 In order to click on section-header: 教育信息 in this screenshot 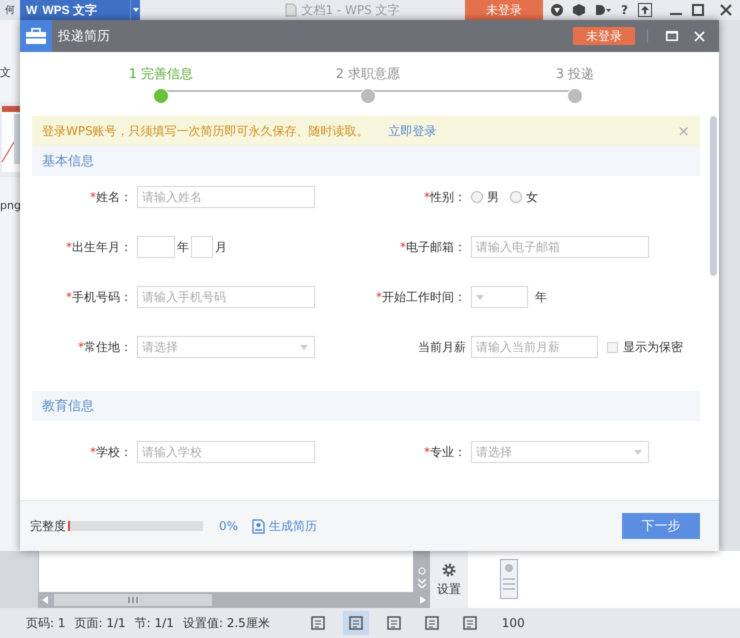, I will do `click(366, 406)`.